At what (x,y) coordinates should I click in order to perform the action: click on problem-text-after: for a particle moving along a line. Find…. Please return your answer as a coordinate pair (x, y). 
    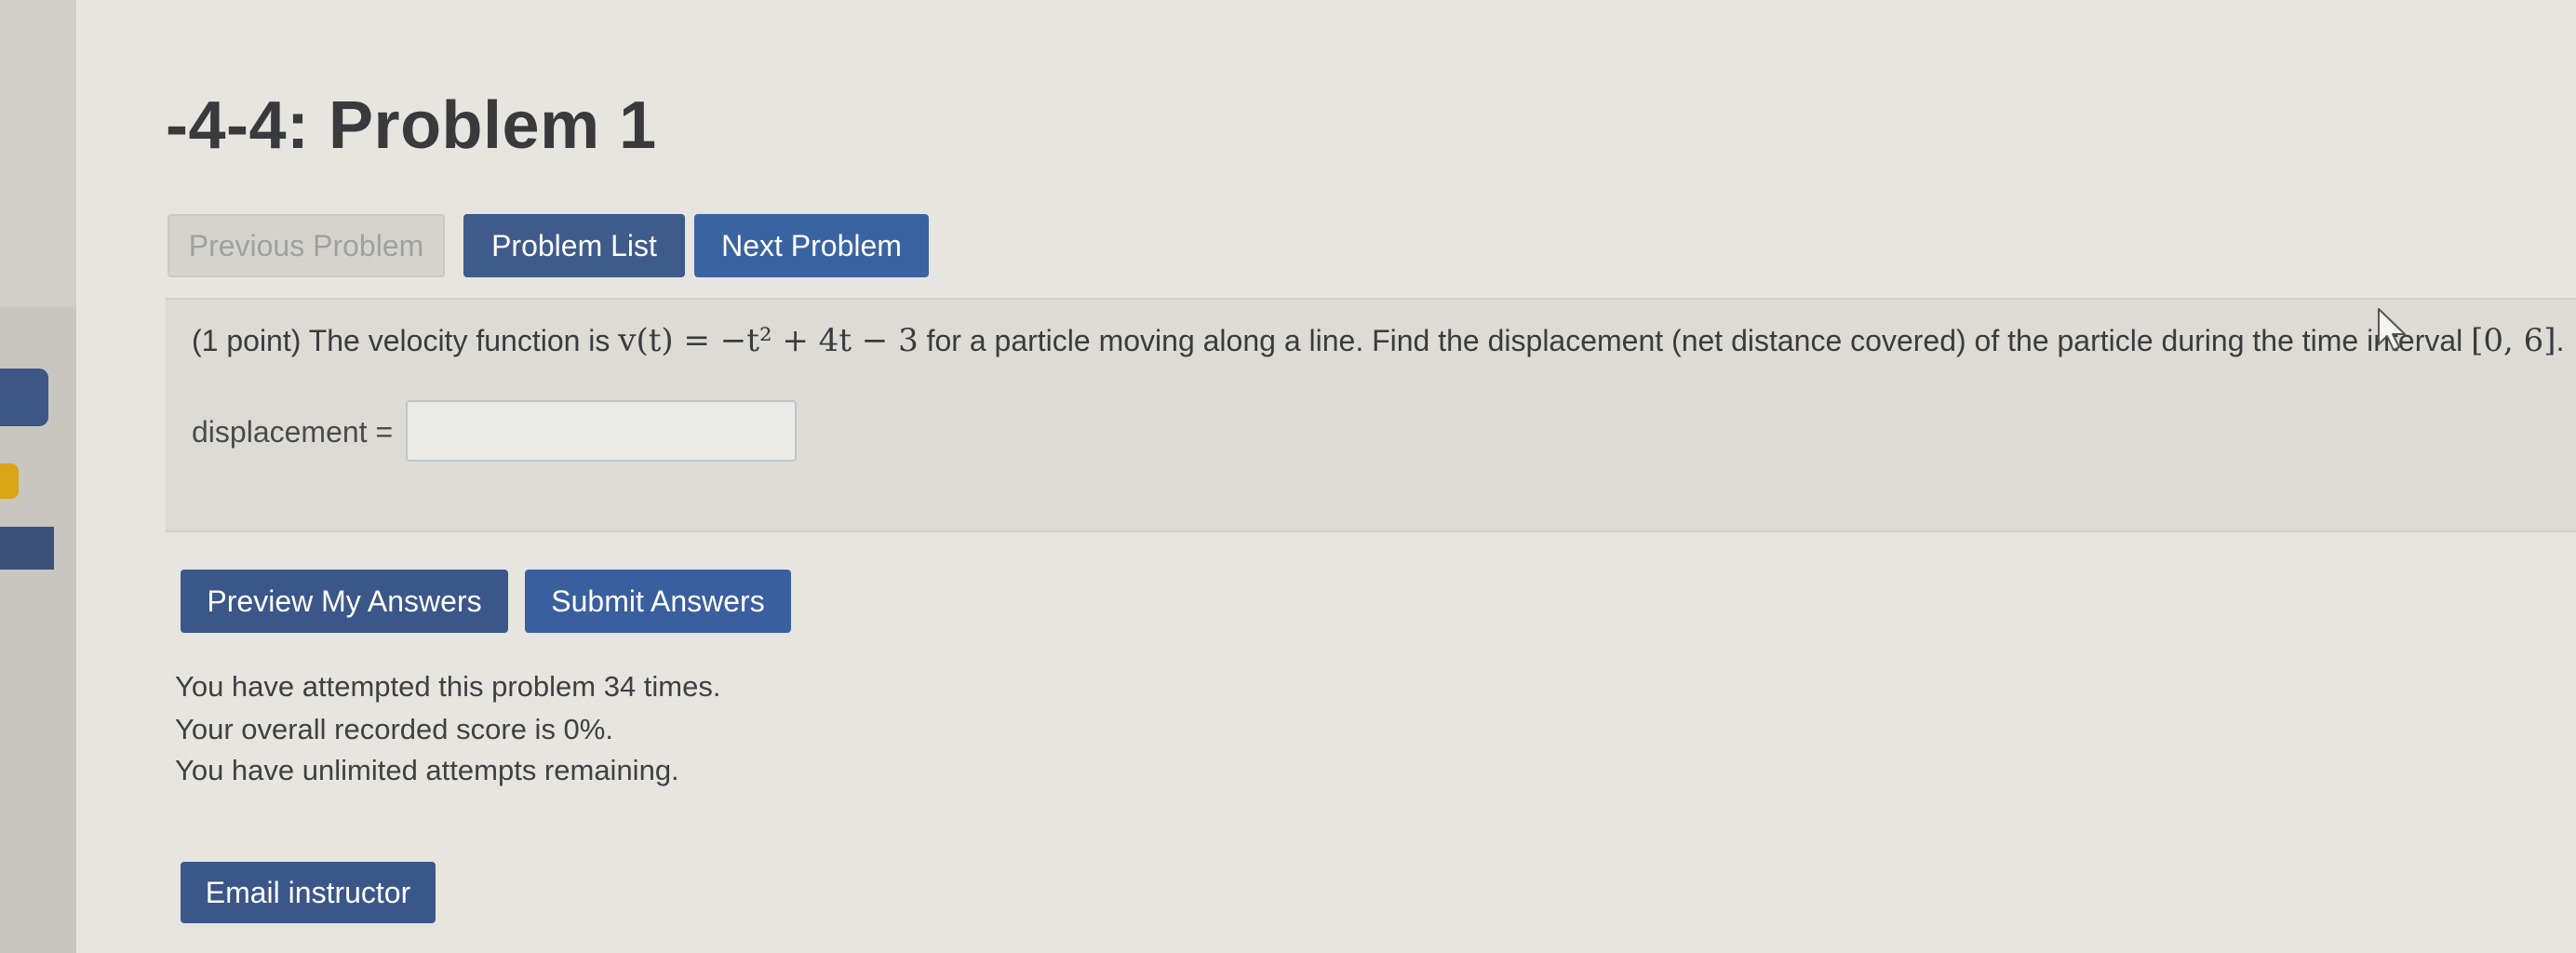
    Looking at the image, I should click on (1694, 341).